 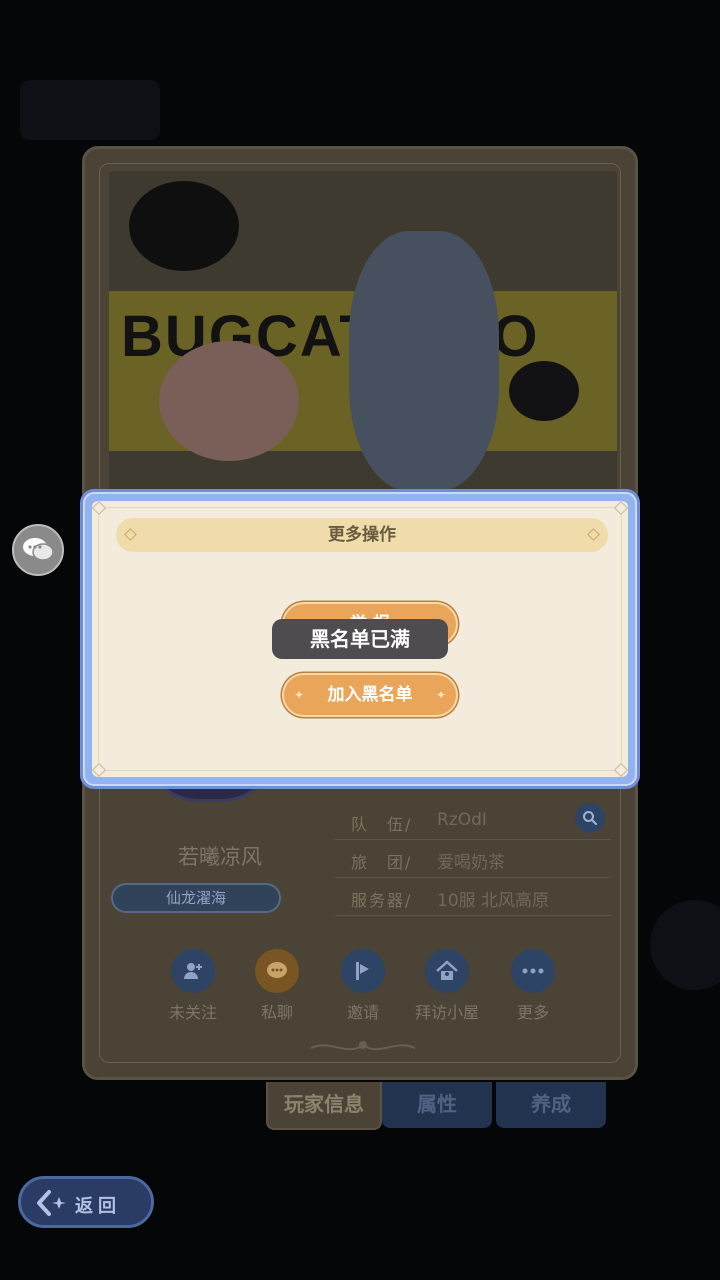 I want to click on back-button: 返回, so click(x=86, y=1202).